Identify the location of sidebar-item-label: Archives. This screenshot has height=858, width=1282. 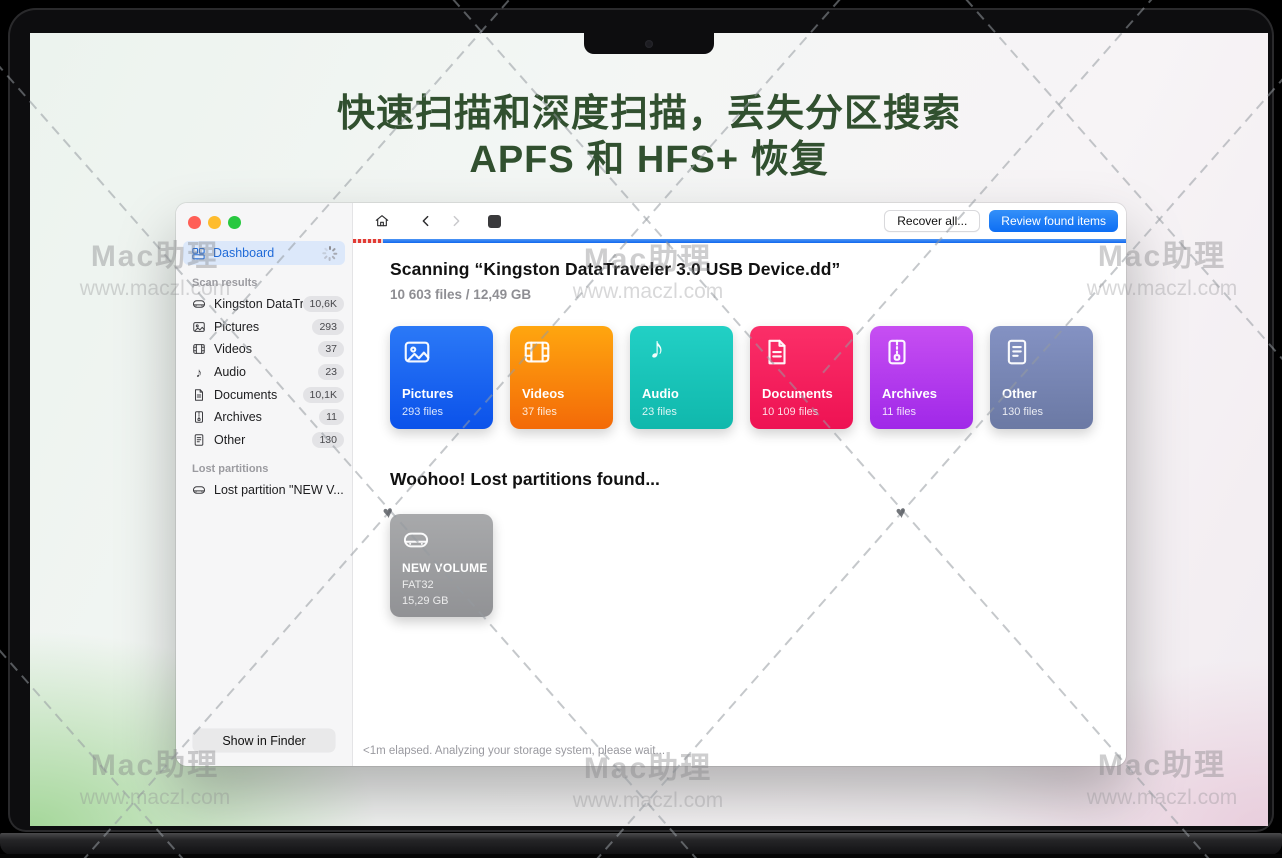
(238, 417).